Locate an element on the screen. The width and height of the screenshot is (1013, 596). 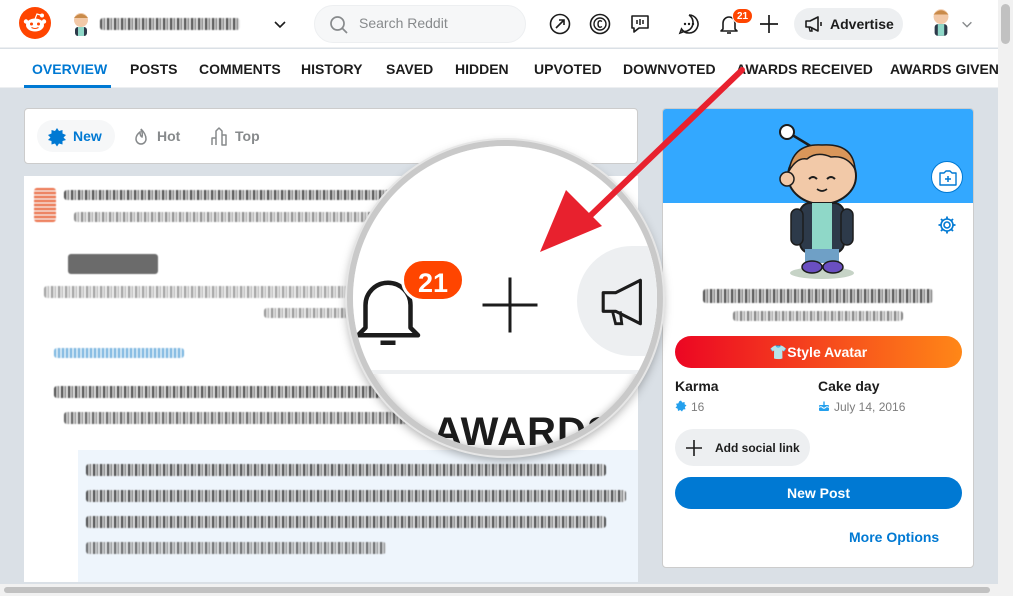
obscured-link is located at coordinates (119, 353).